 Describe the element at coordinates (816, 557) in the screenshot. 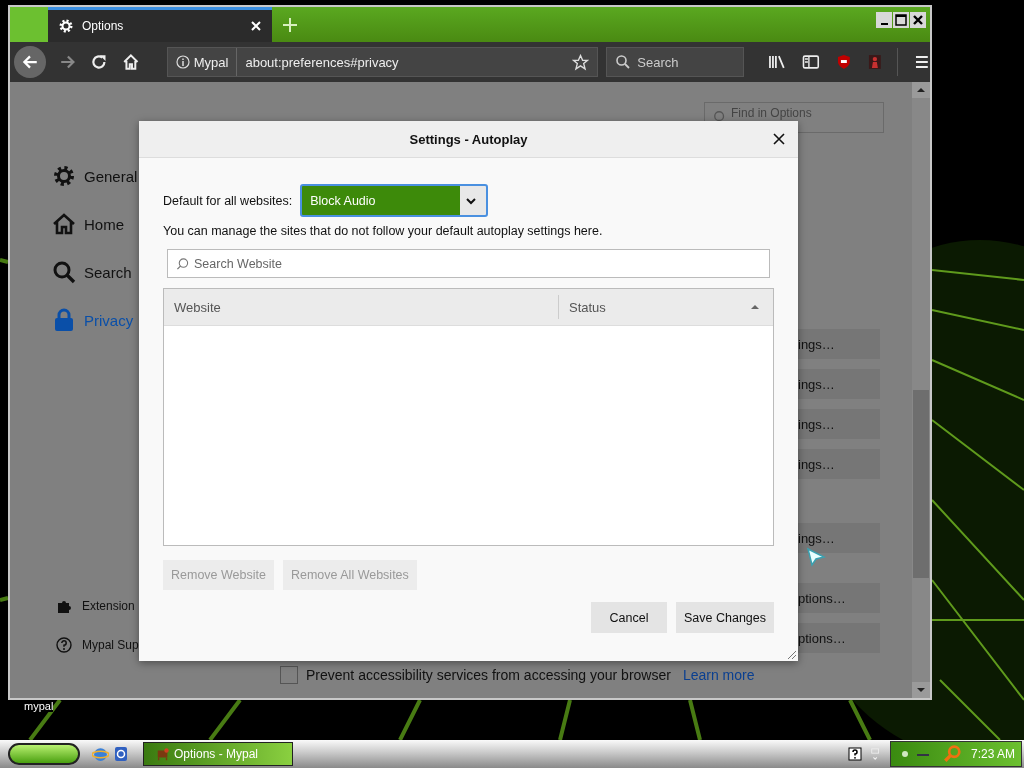

I see `cursor-icon` at that location.